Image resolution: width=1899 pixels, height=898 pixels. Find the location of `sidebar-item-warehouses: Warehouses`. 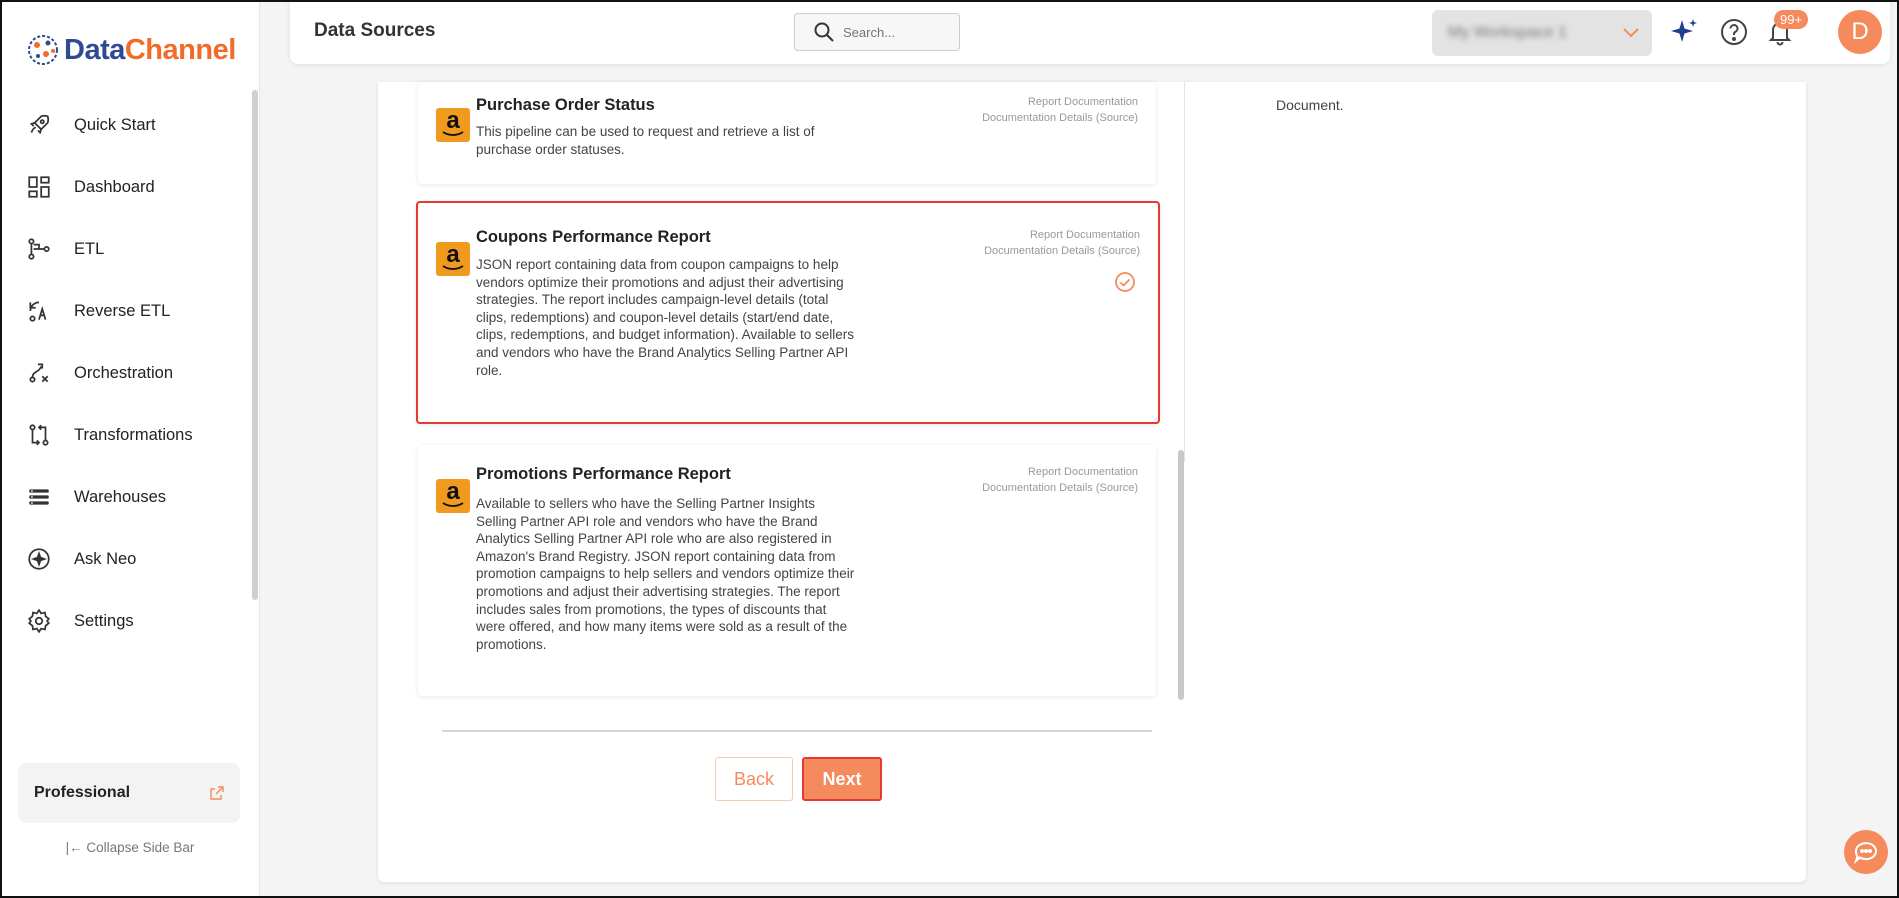

sidebar-item-warehouses: Warehouses is located at coordinates (125, 497).